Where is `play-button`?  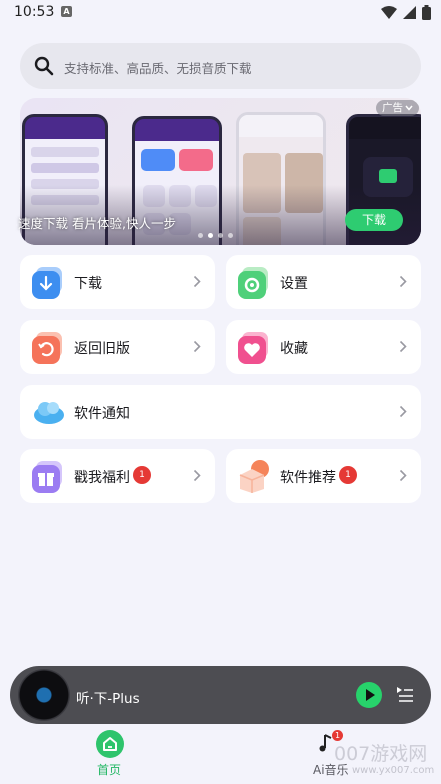
play-button is located at coordinates (369, 695).